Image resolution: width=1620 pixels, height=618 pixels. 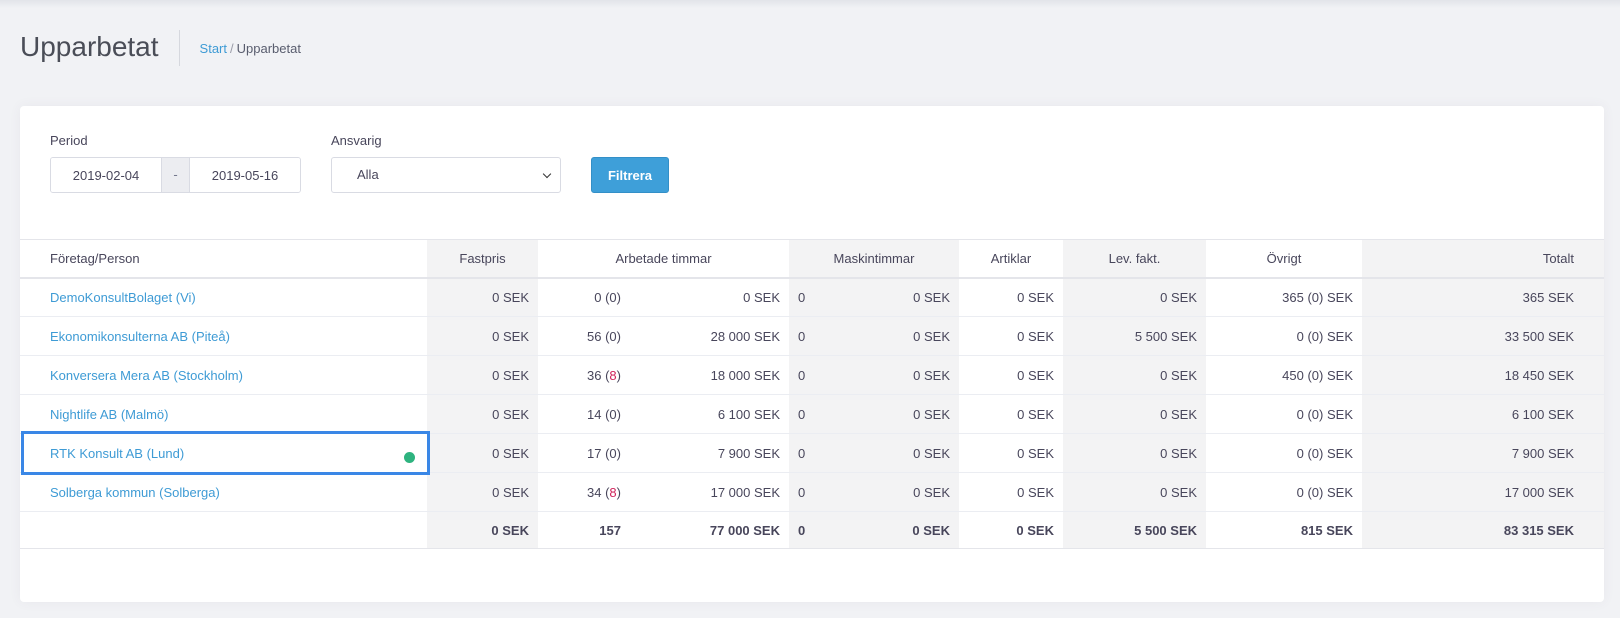 I want to click on totals-machine: 0, so click(x=811, y=530).